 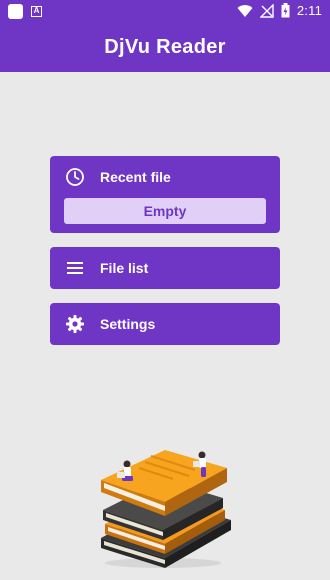 What do you see at coordinates (124, 268) in the screenshot?
I see `file-list-label: File list` at bounding box center [124, 268].